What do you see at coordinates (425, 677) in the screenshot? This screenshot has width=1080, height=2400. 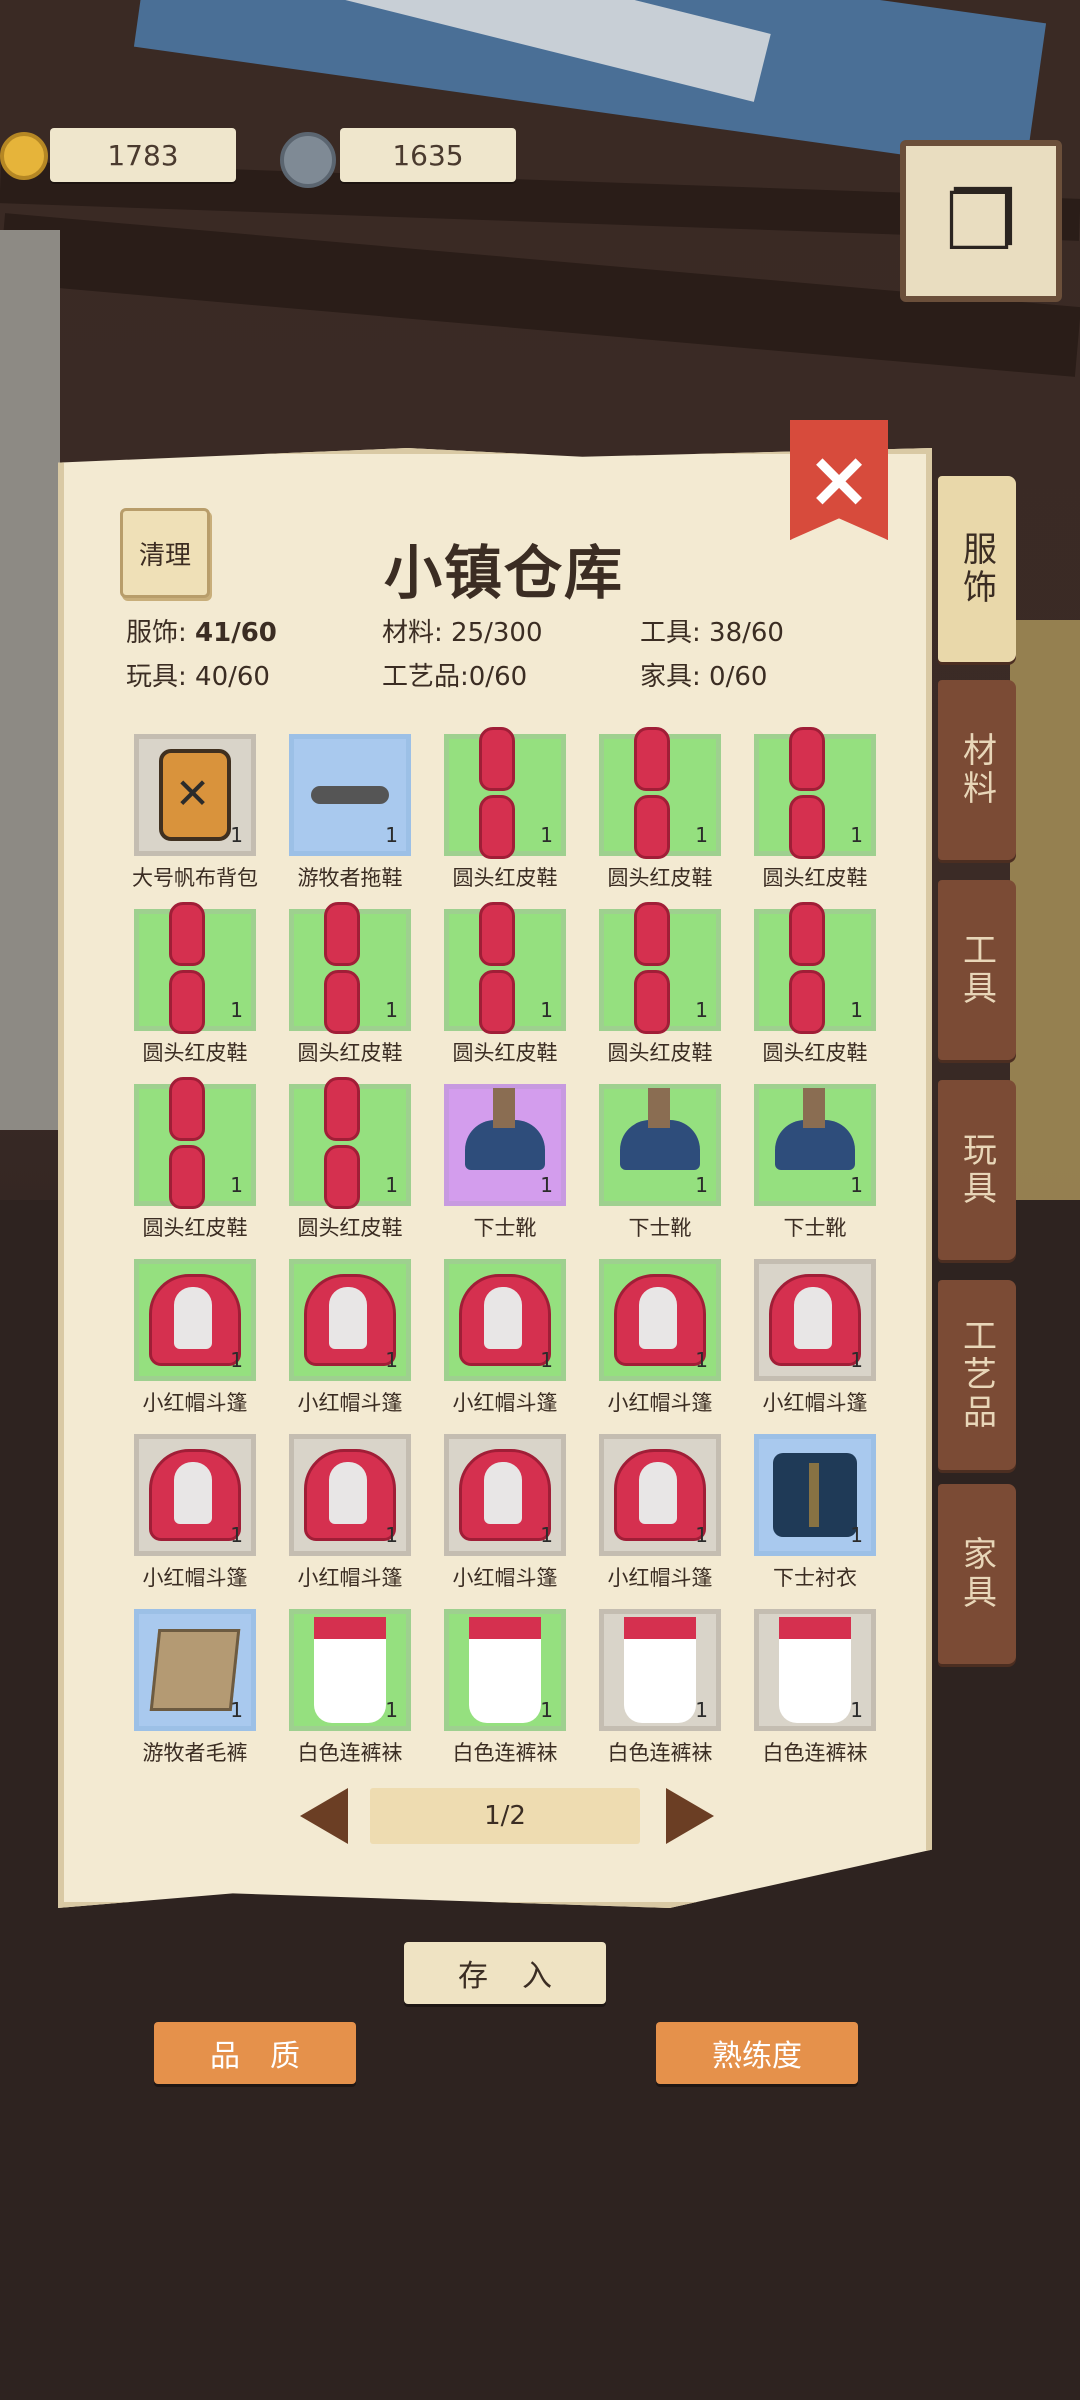 I see `stat-label: 工艺品:` at bounding box center [425, 677].